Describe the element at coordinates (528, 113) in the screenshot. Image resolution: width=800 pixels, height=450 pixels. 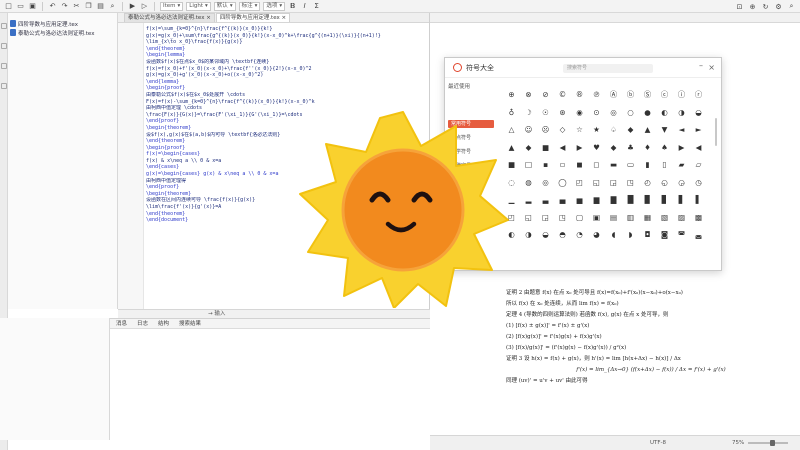
I see `symbol-cell: ☽` at that location.